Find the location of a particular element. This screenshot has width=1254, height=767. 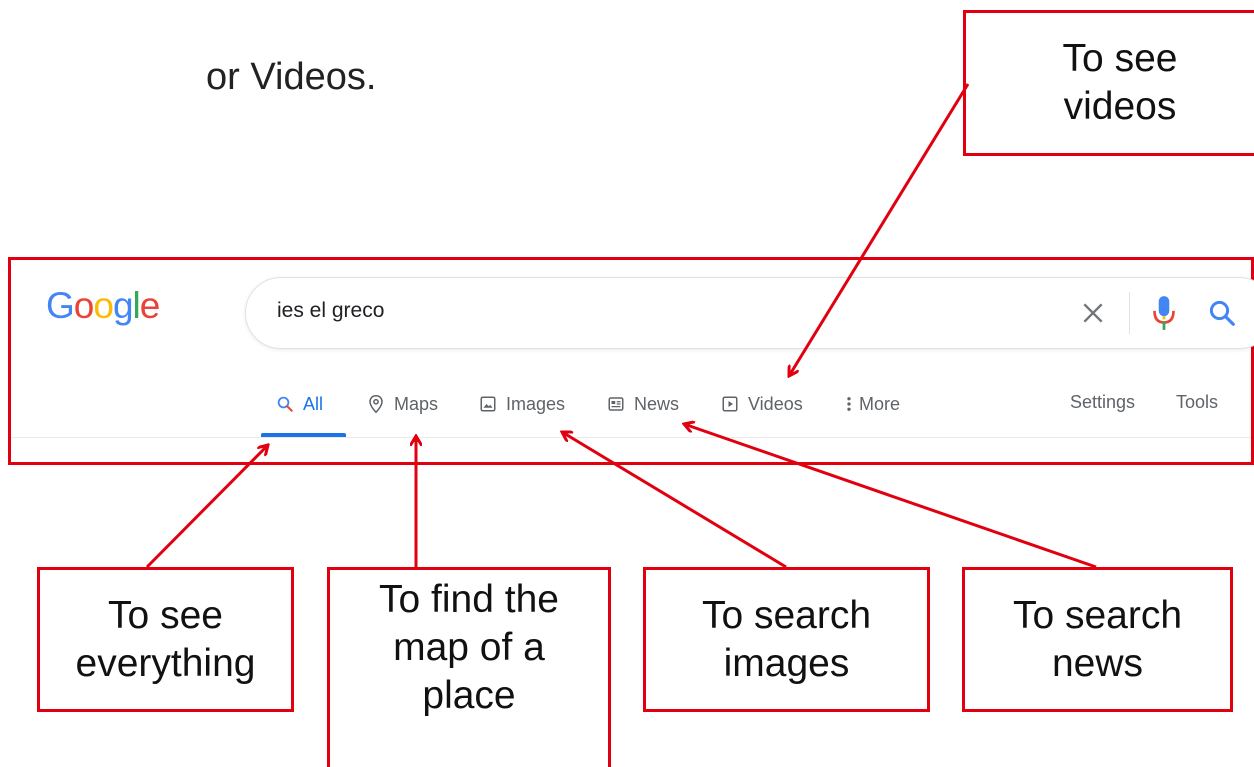

tab-maps: Maps is located at coordinates (402, 404).